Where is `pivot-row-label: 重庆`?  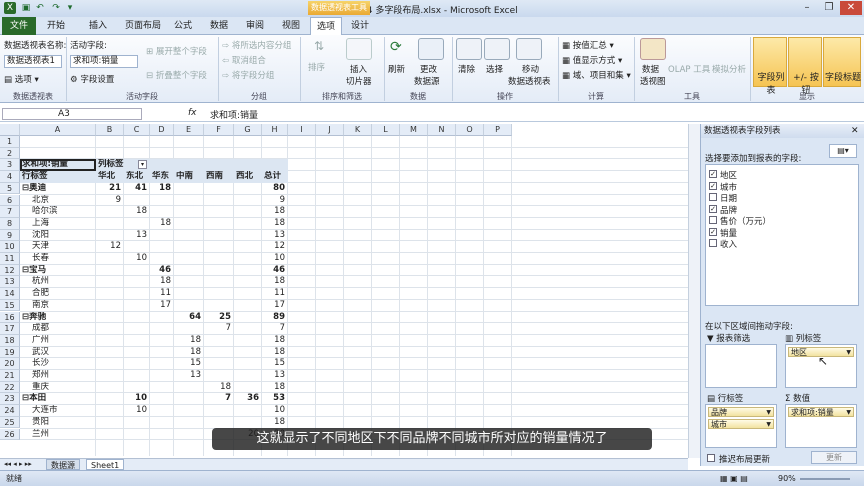 pivot-row-label: 重庆 is located at coordinates (68, 388).